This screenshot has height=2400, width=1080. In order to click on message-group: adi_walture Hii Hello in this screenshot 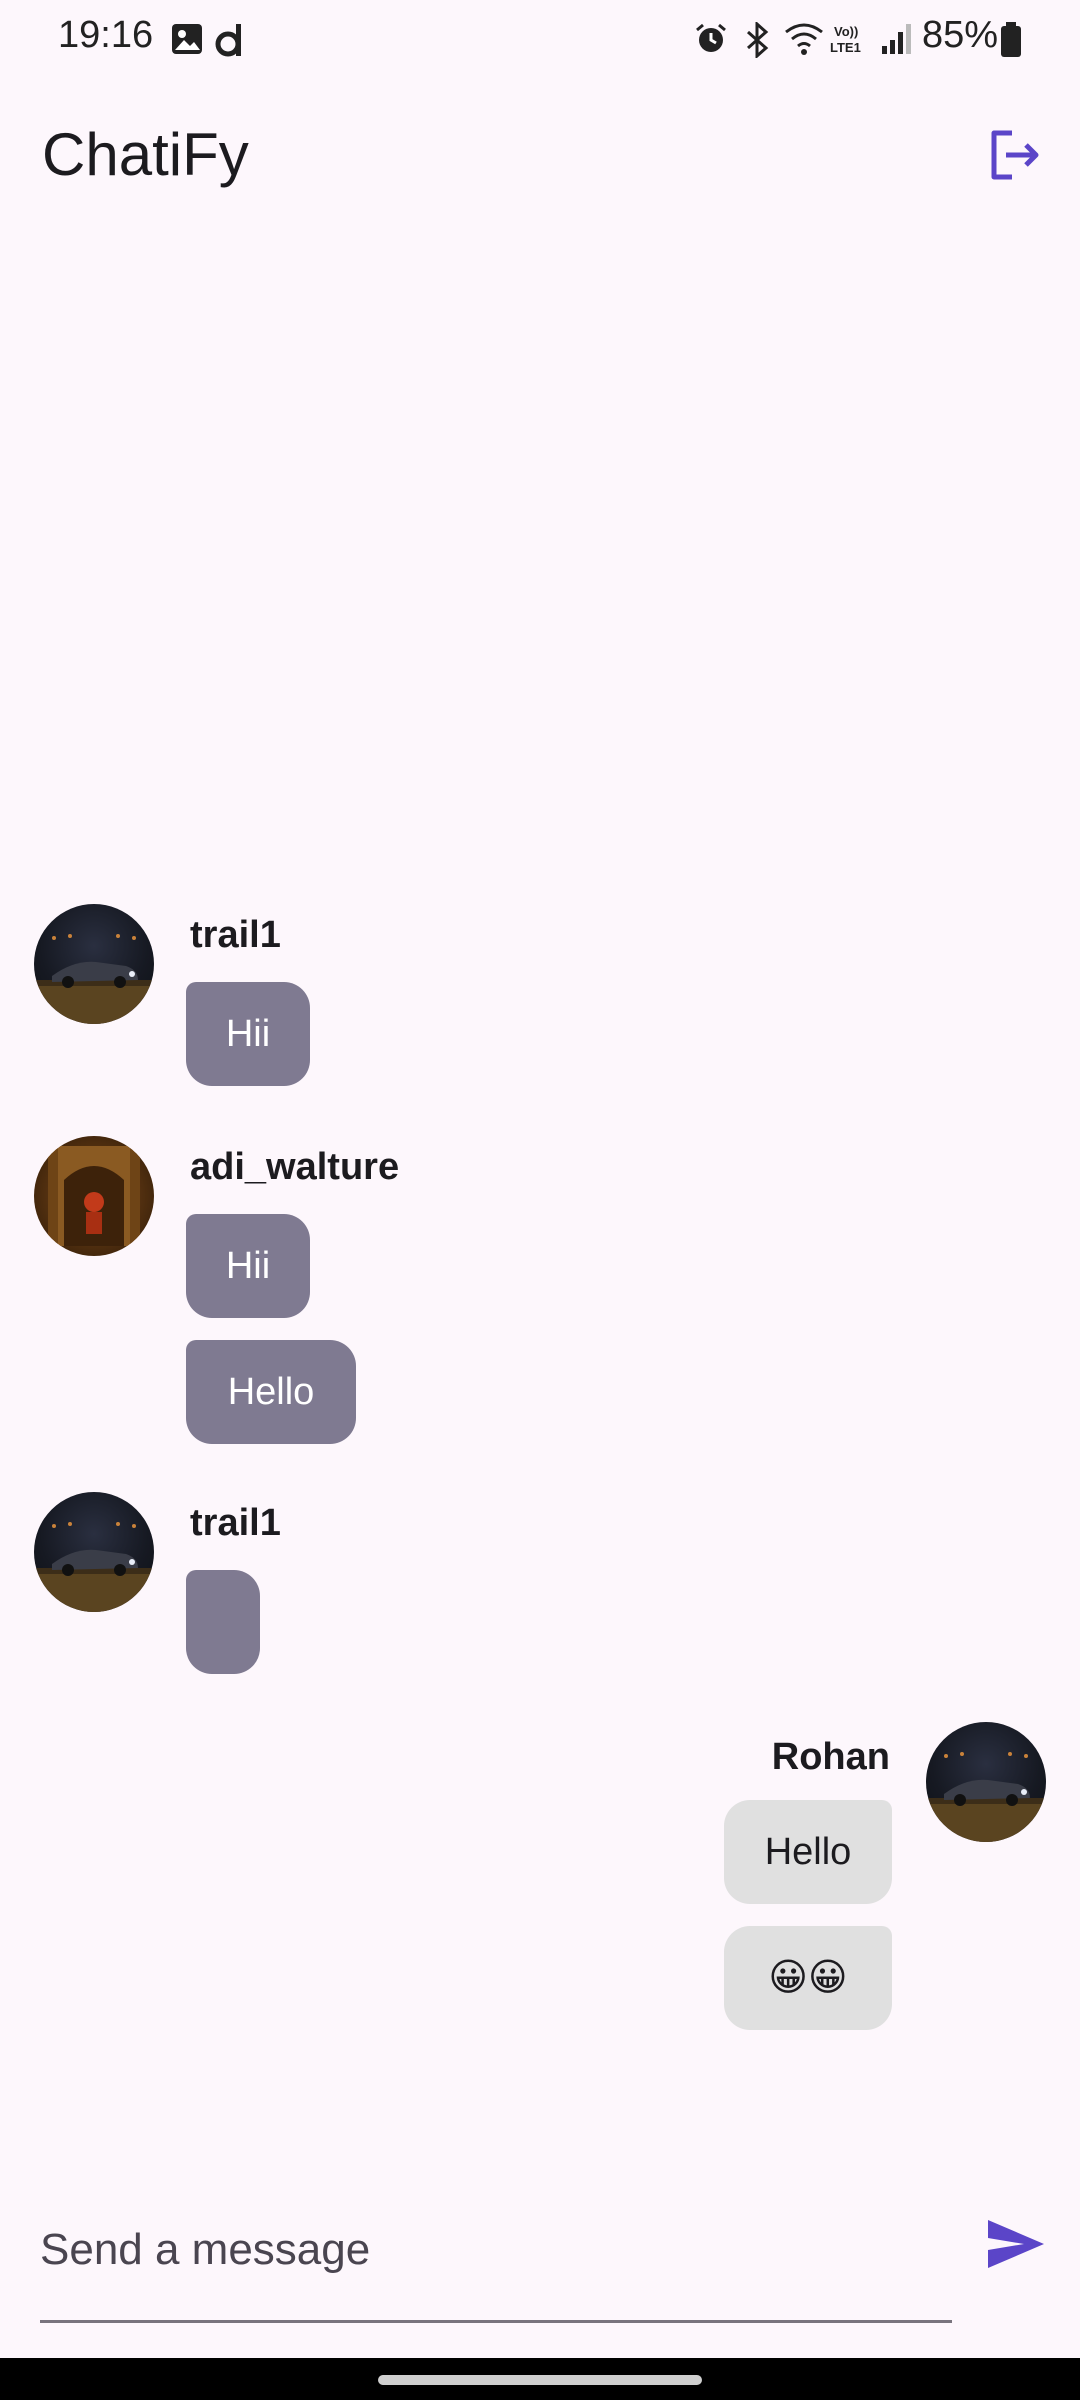, I will do `click(540, 1291)`.